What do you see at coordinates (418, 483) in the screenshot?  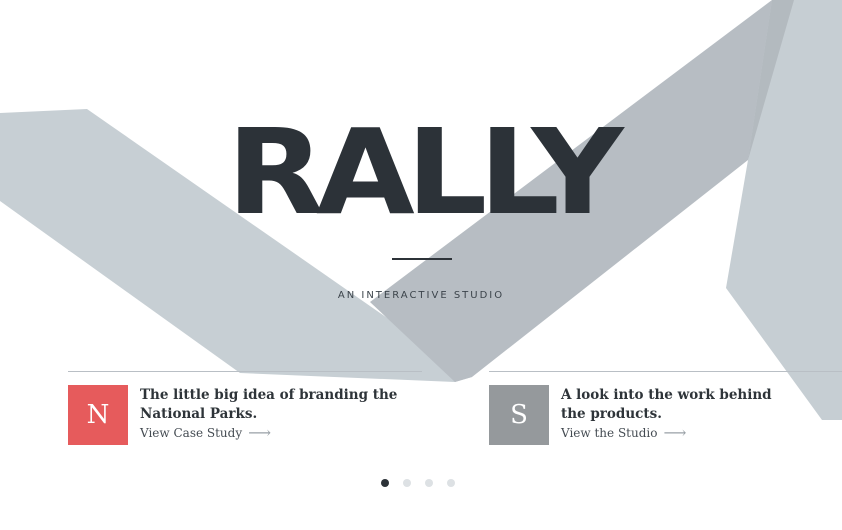 I see `carousel-pagination` at bounding box center [418, 483].